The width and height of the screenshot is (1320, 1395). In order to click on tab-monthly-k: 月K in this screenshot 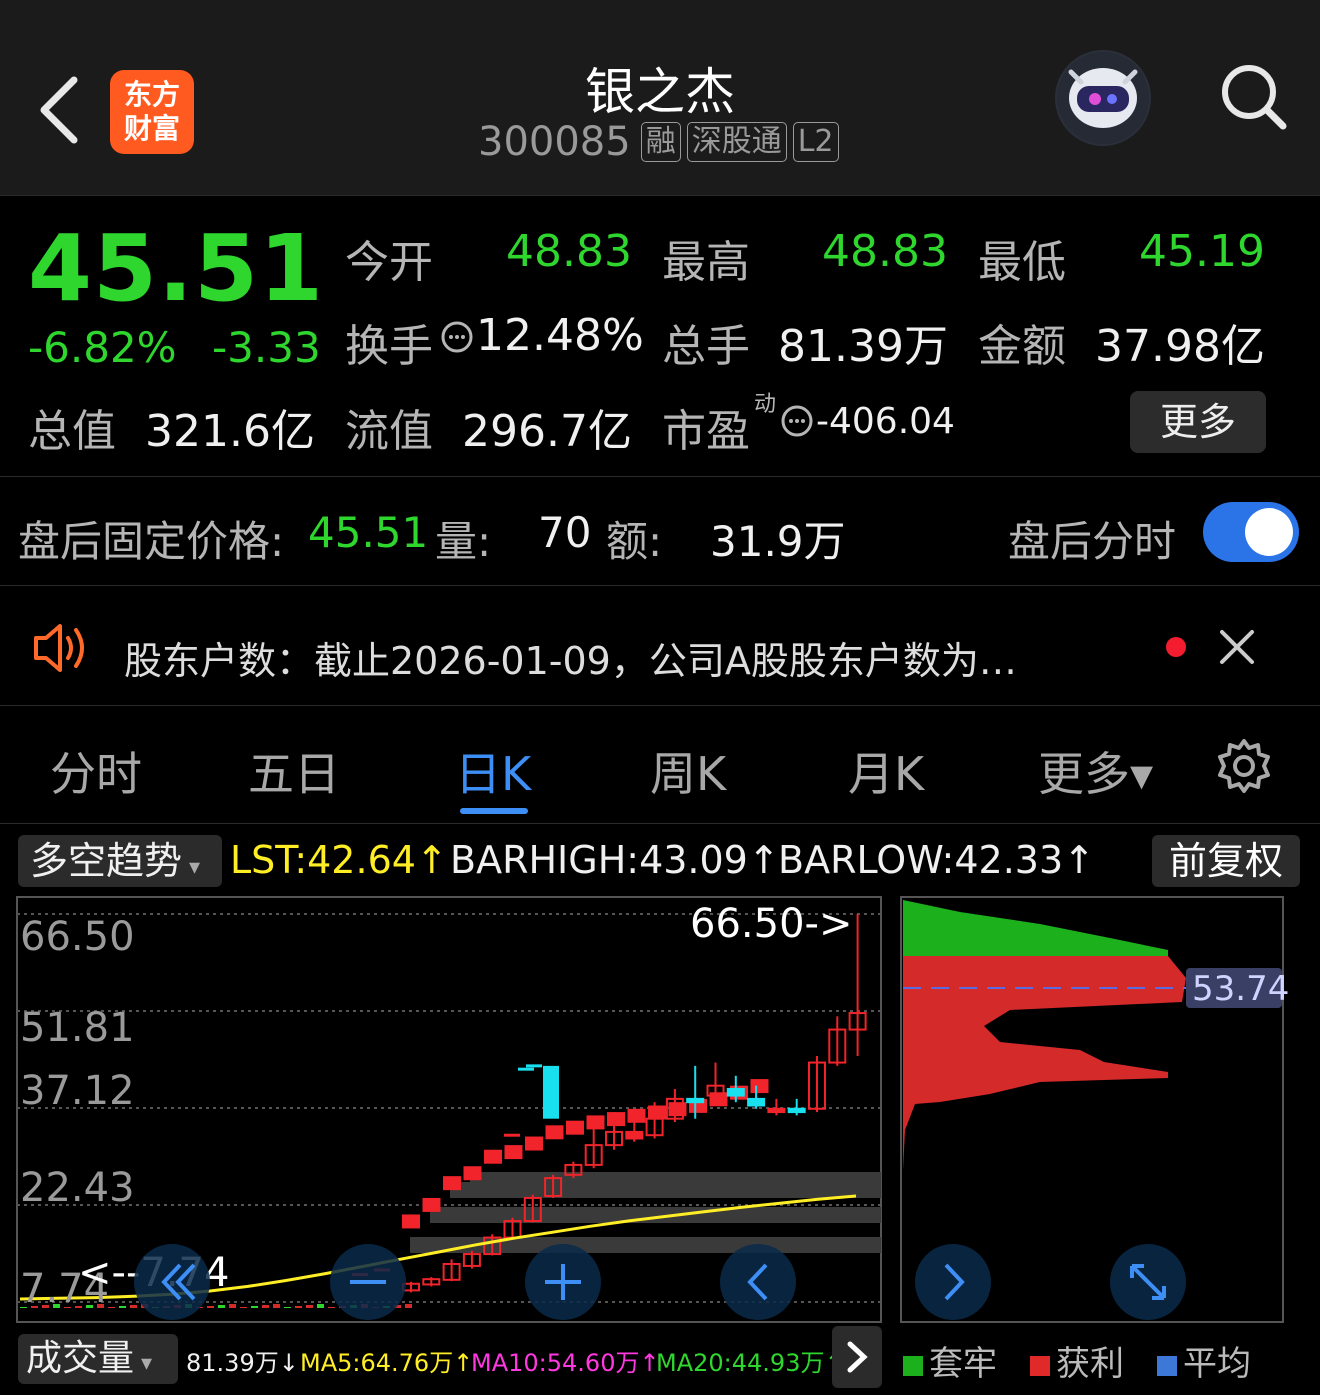, I will do `click(886, 771)`.